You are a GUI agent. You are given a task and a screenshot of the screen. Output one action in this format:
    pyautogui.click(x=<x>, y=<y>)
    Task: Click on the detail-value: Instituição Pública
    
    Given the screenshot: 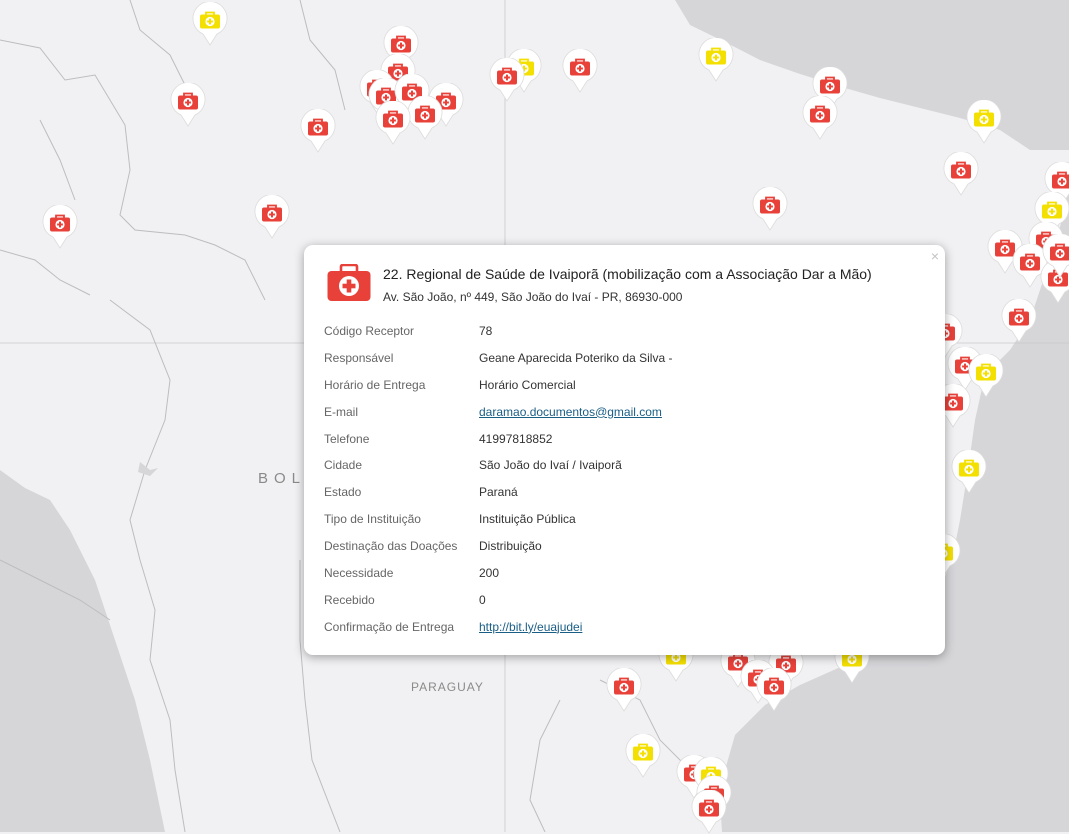 What is the action you would take?
    pyautogui.click(x=527, y=519)
    